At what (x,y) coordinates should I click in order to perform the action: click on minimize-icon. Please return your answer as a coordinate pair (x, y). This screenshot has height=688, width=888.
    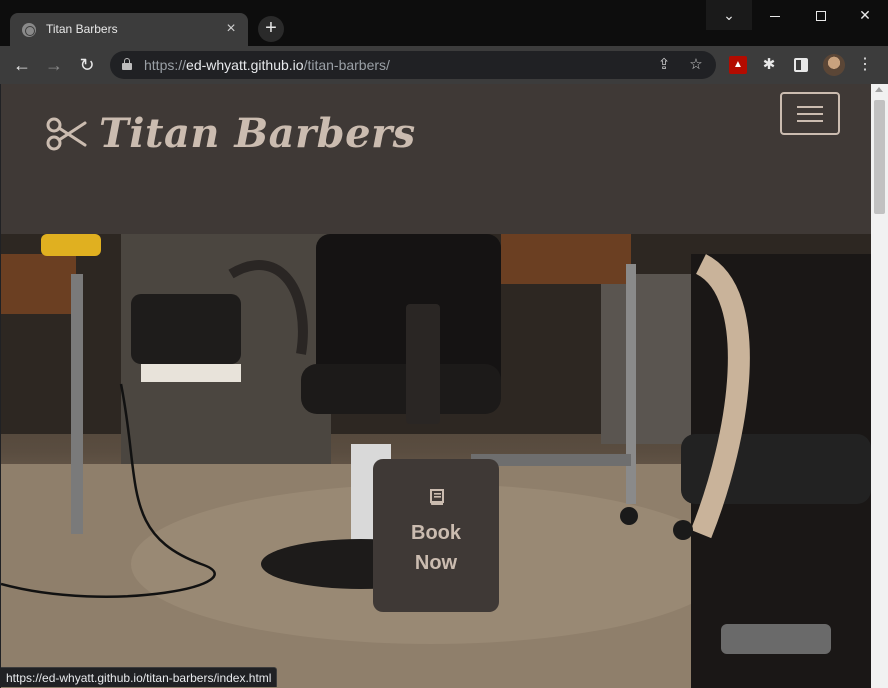
    Looking at the image, I should click on (775, 16).